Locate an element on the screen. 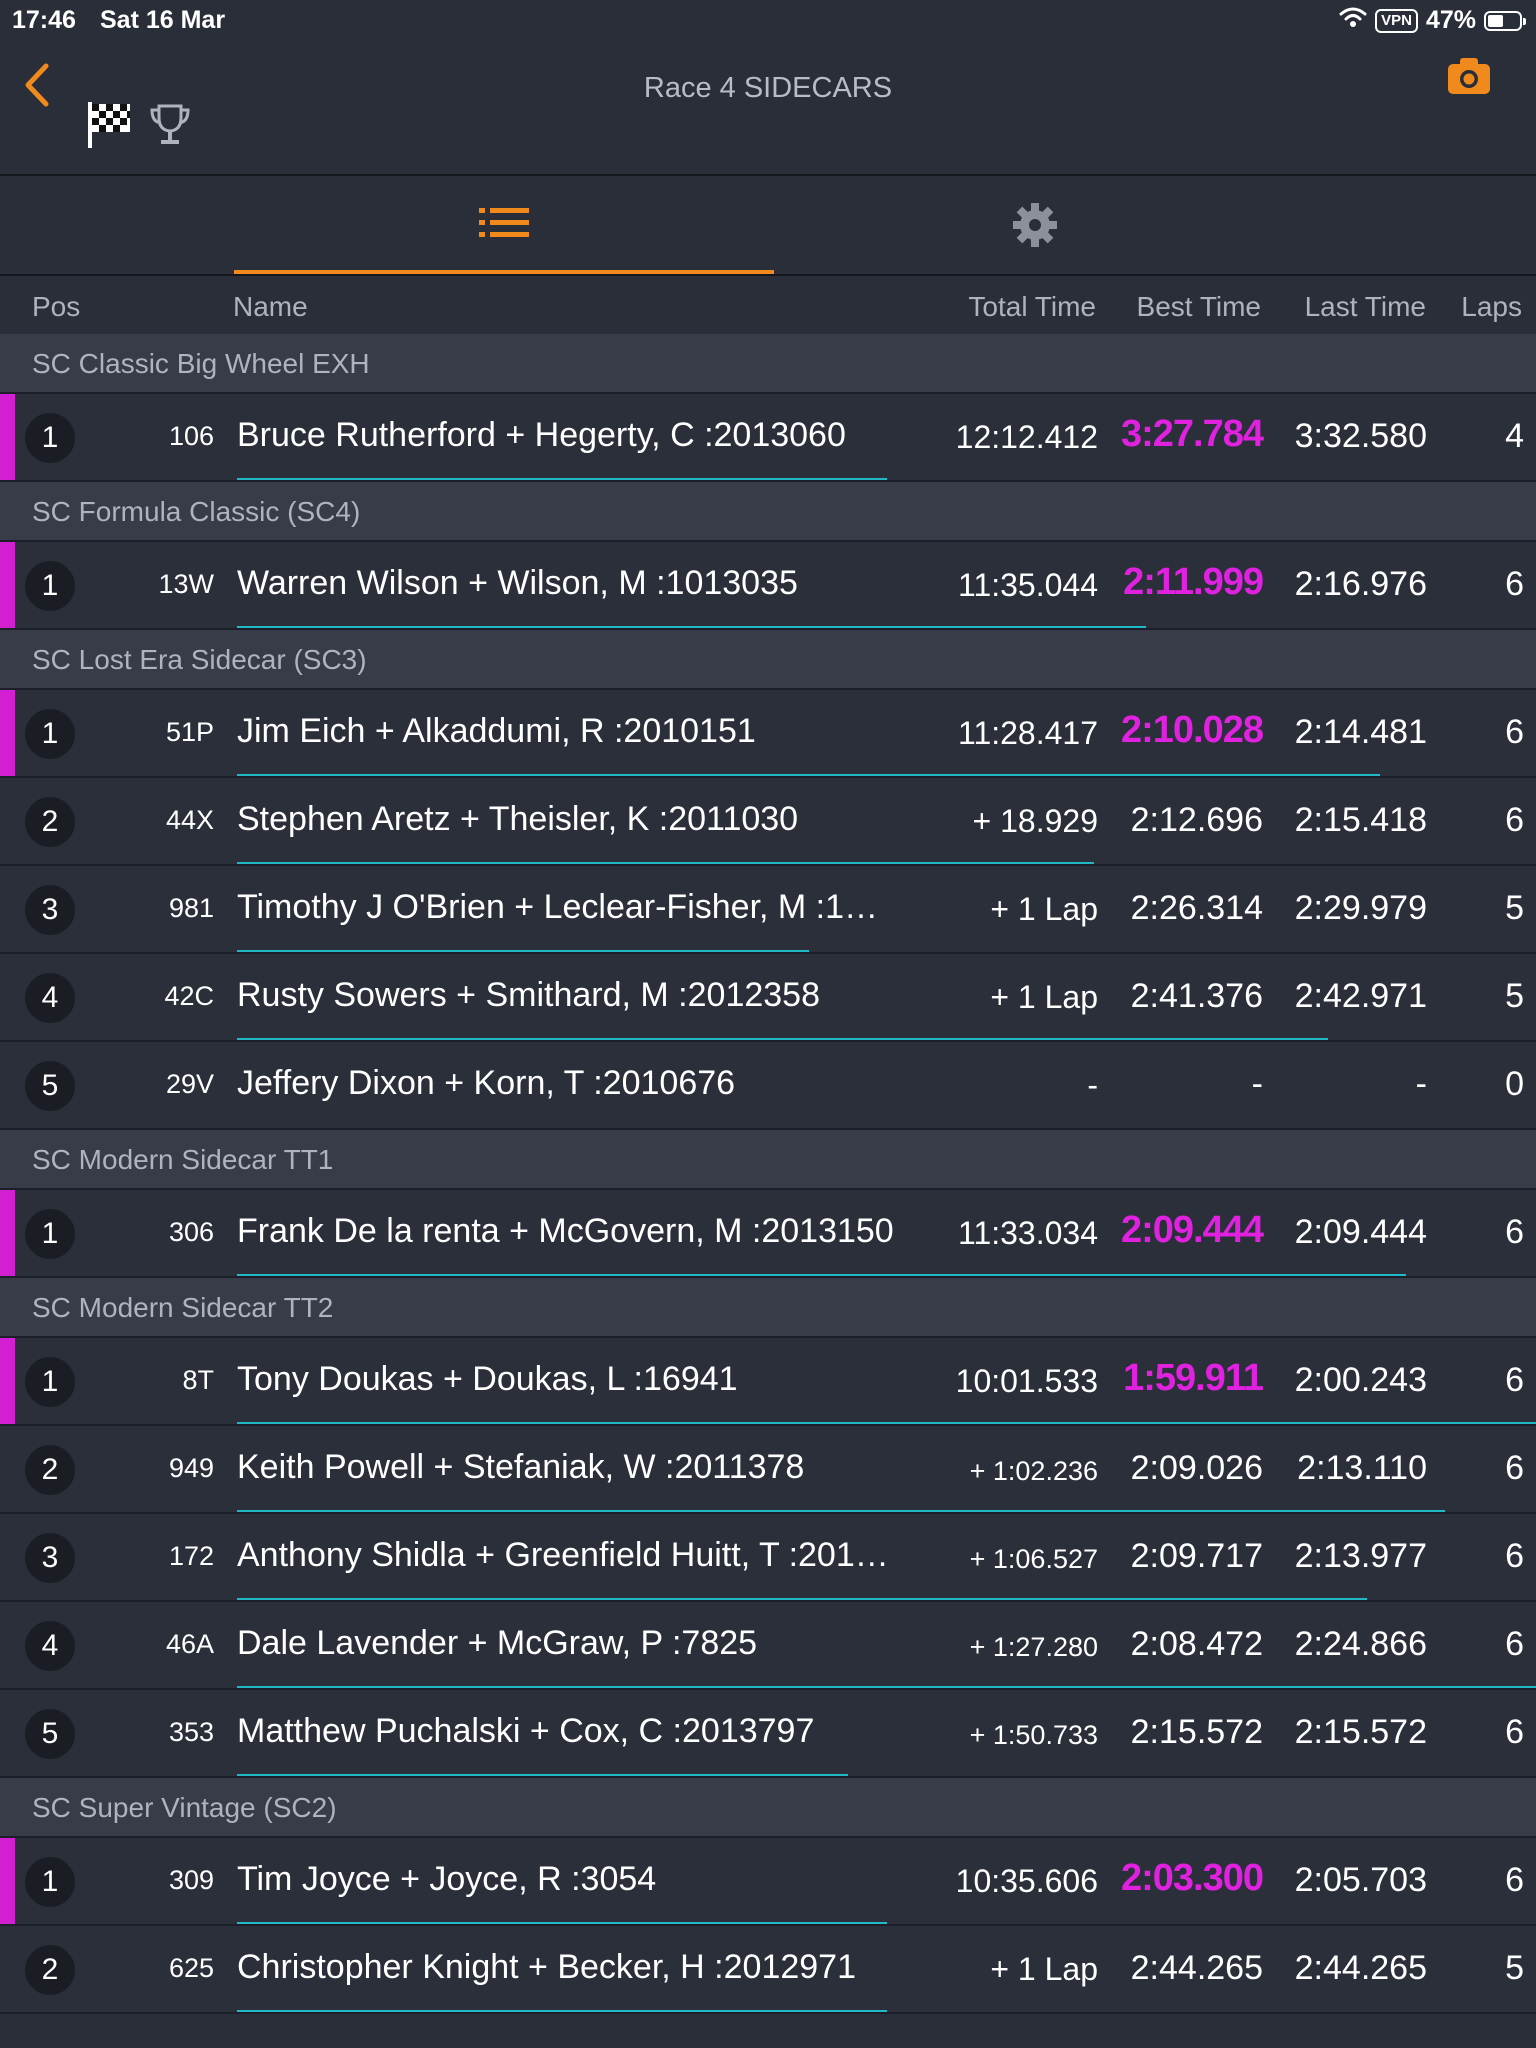 The height and width of the screenshot is (2048, 1536). checkered-flag-button is located at coordinates (109, 125).